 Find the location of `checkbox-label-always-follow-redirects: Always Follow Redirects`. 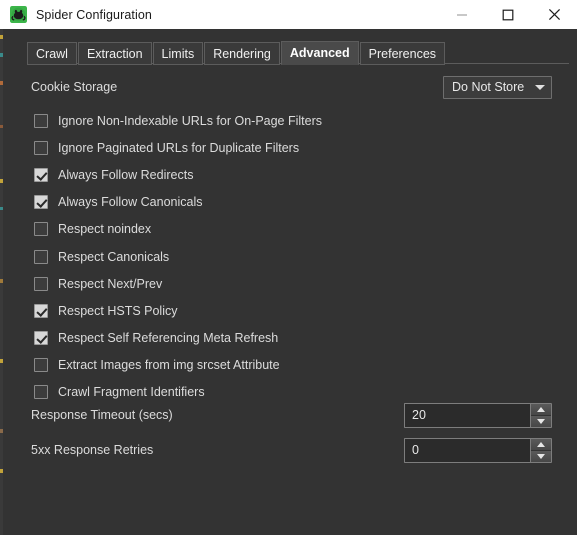

checkbox-label-always-follow-redirects: Always Follow Redirects is located at coordinates (126, 174).